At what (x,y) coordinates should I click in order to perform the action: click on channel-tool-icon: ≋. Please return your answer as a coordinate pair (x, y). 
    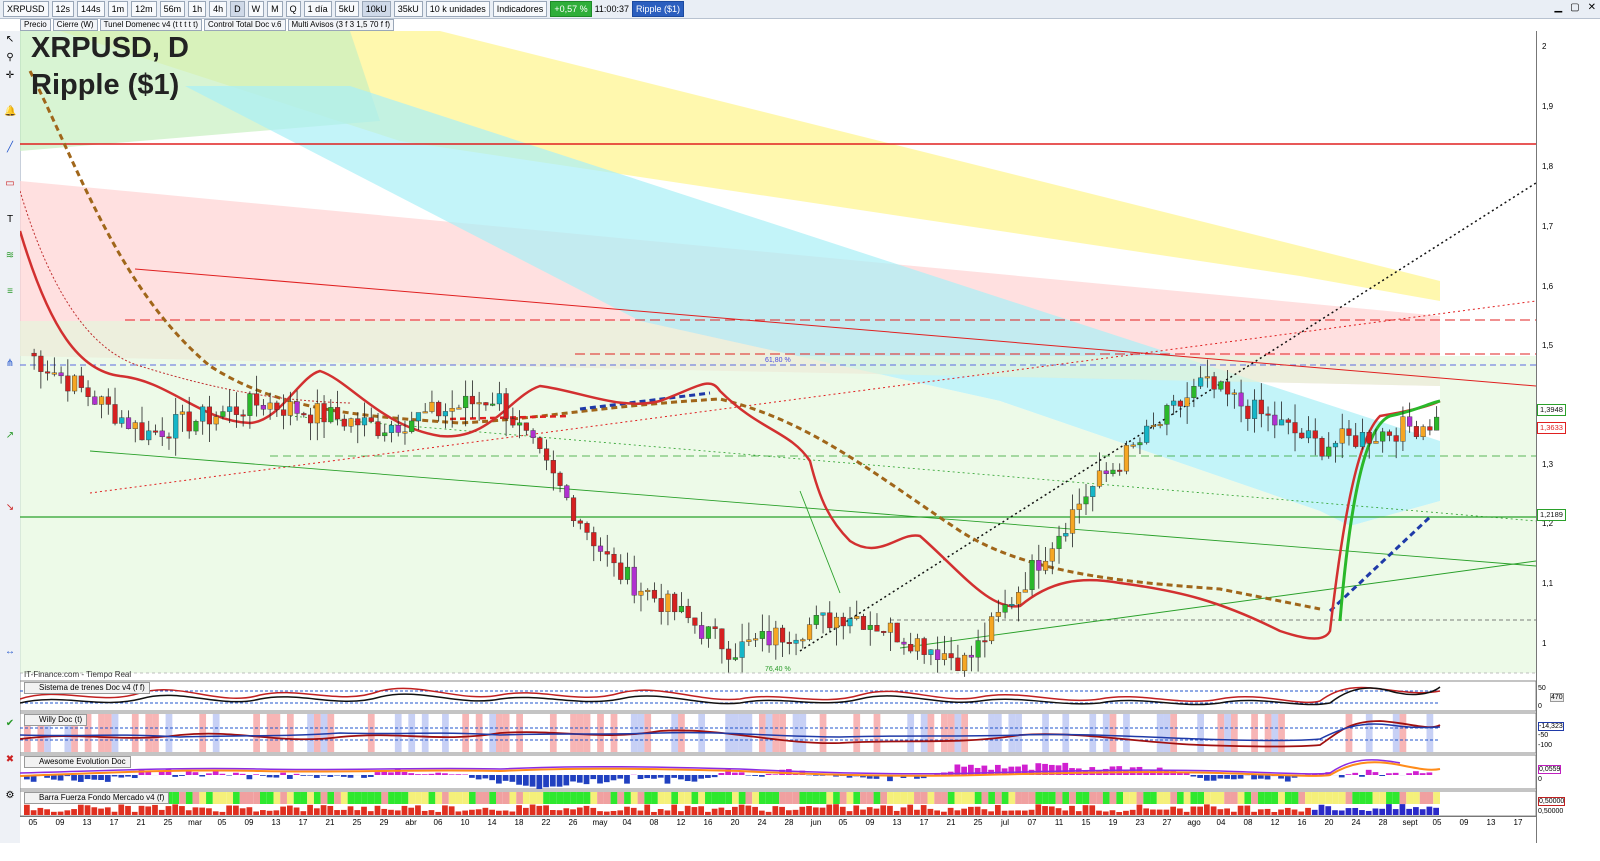
    Looking at the image, I should click on (10, 256).